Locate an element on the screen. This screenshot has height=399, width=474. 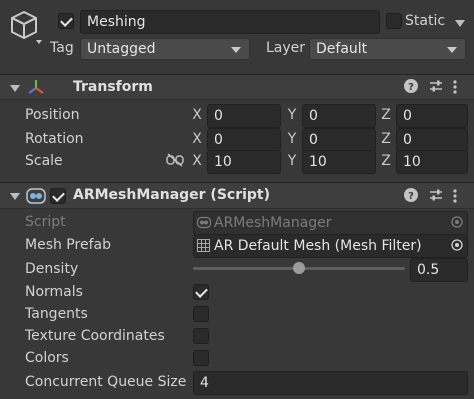
rotation-y-field: 0 is located at coordinates (339, 140).